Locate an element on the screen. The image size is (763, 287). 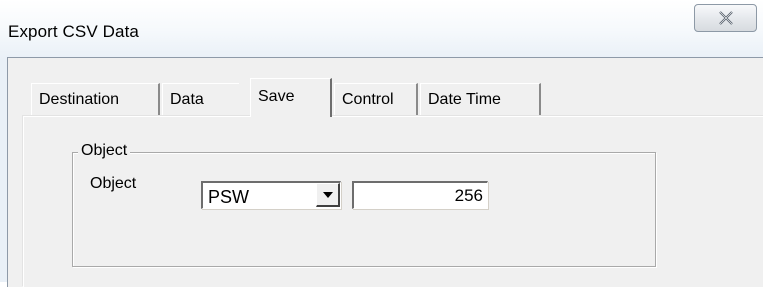
close-button is located at coordinates (725, 18).